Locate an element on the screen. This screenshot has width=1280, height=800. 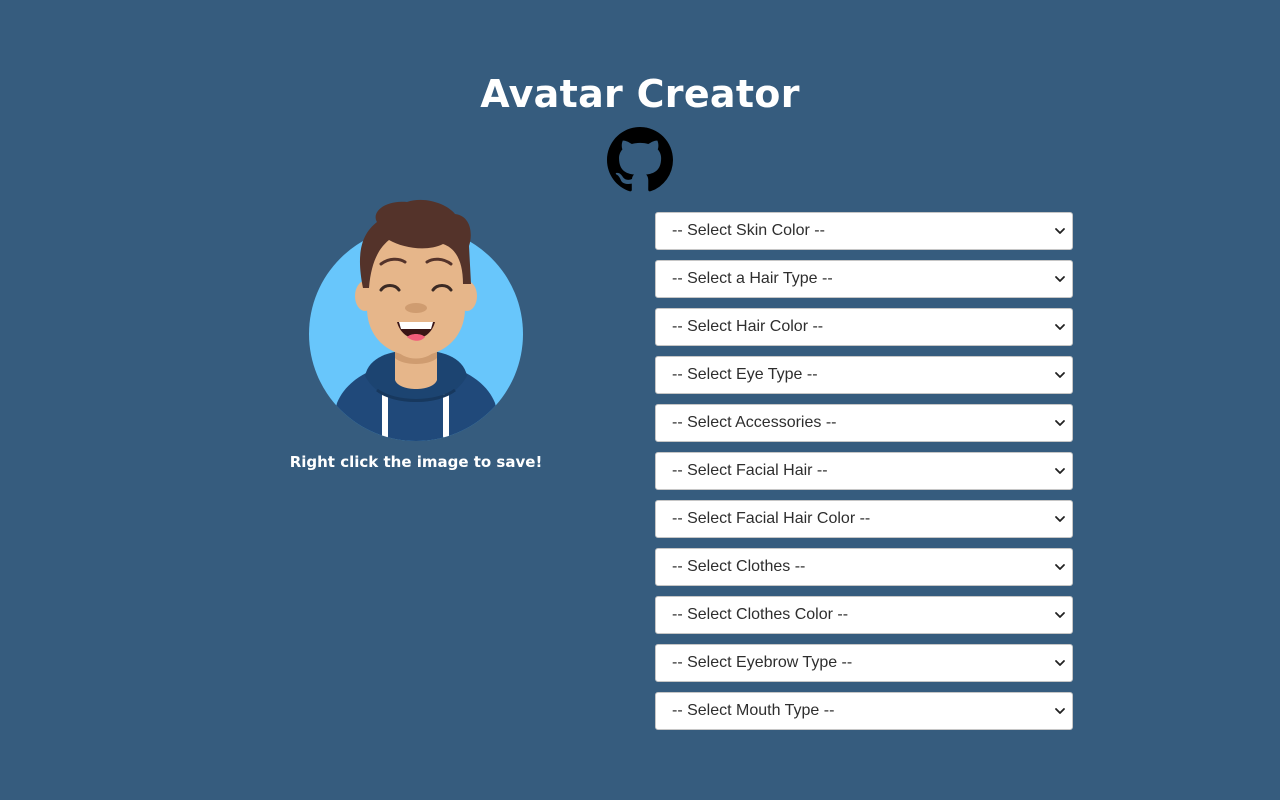
clothes-select: -- Select Clothes -- is located at coordinates (864, 567).